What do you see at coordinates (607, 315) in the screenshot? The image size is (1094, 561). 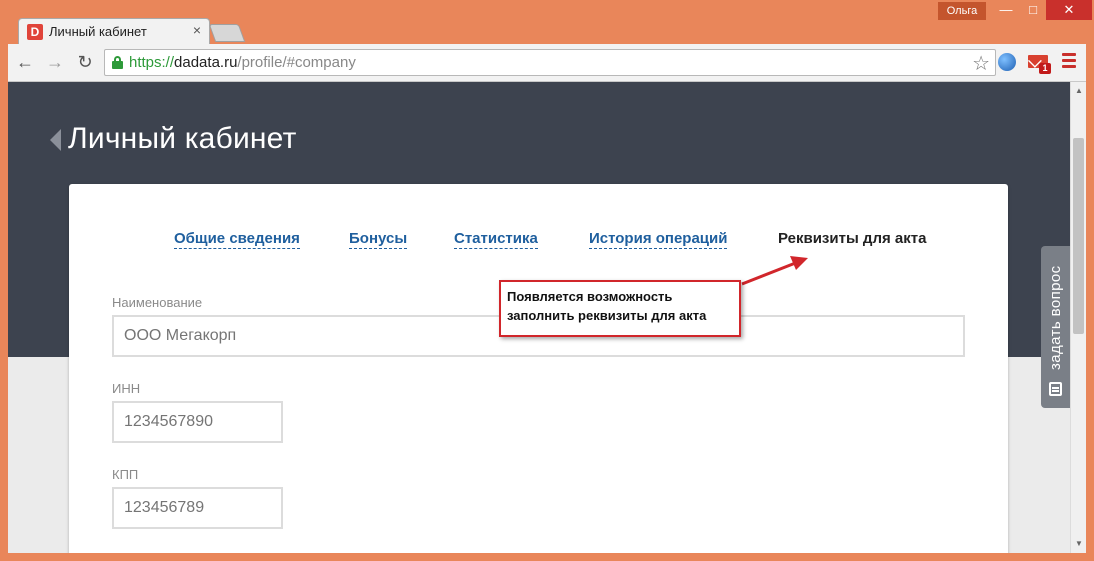 I see `callout-line-2: заполнить реквизиты для акта` at bounding box center [607, 315].